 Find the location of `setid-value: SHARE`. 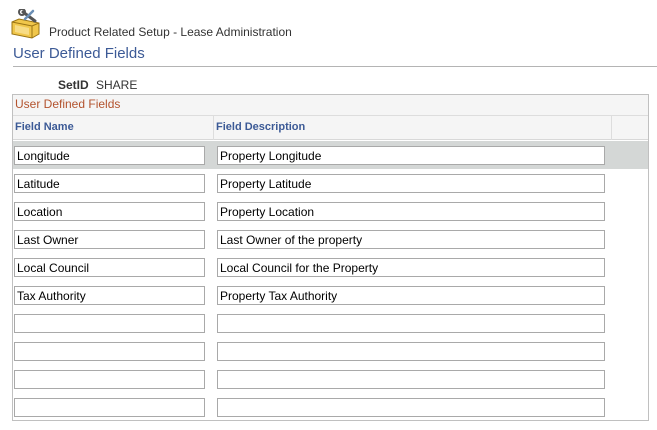

setid-value: SHARE is located at coordinates (117, 85).